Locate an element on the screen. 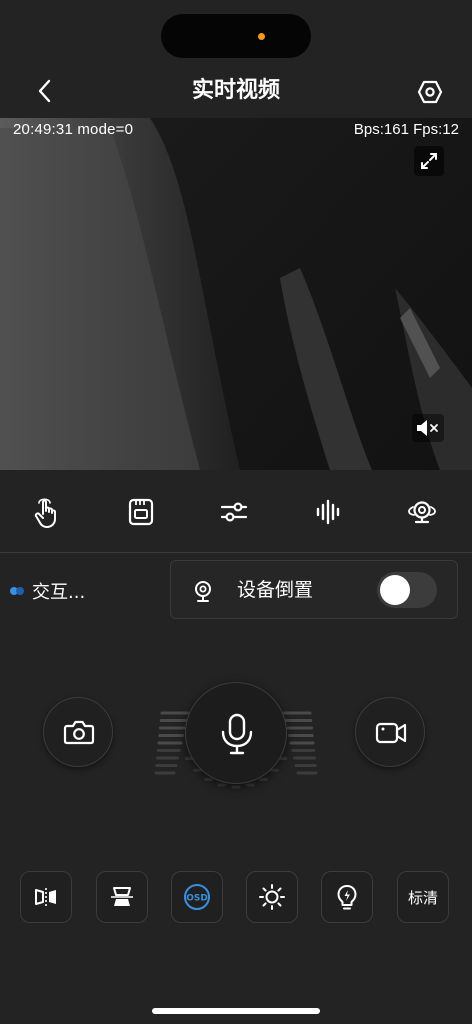  privacy-indicator-dot is located at coordinates (261, 36).